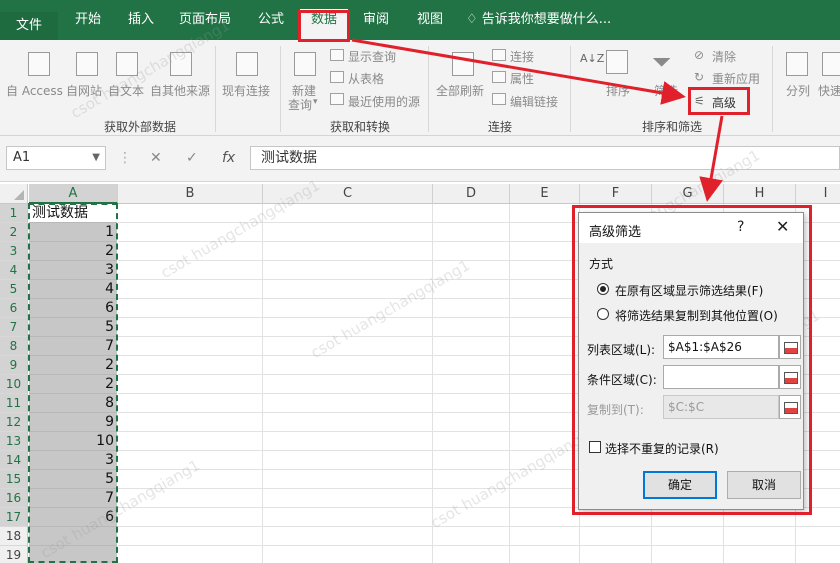  I want to click on tab-review: 审阅, so click(376, 21).